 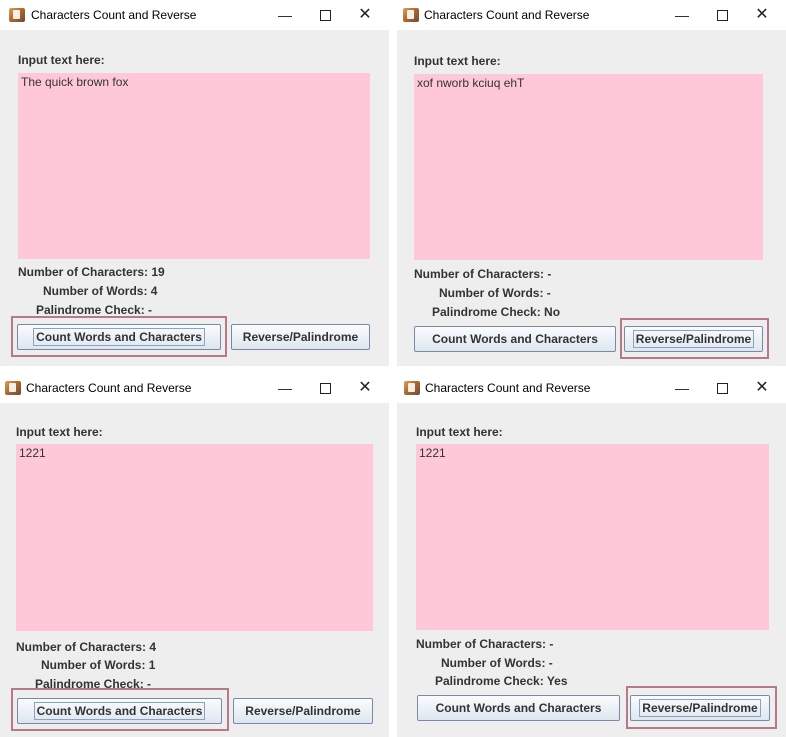 I want to click on palindrome-check-label: Palindrome Check: No, so click(x=496, y=312).